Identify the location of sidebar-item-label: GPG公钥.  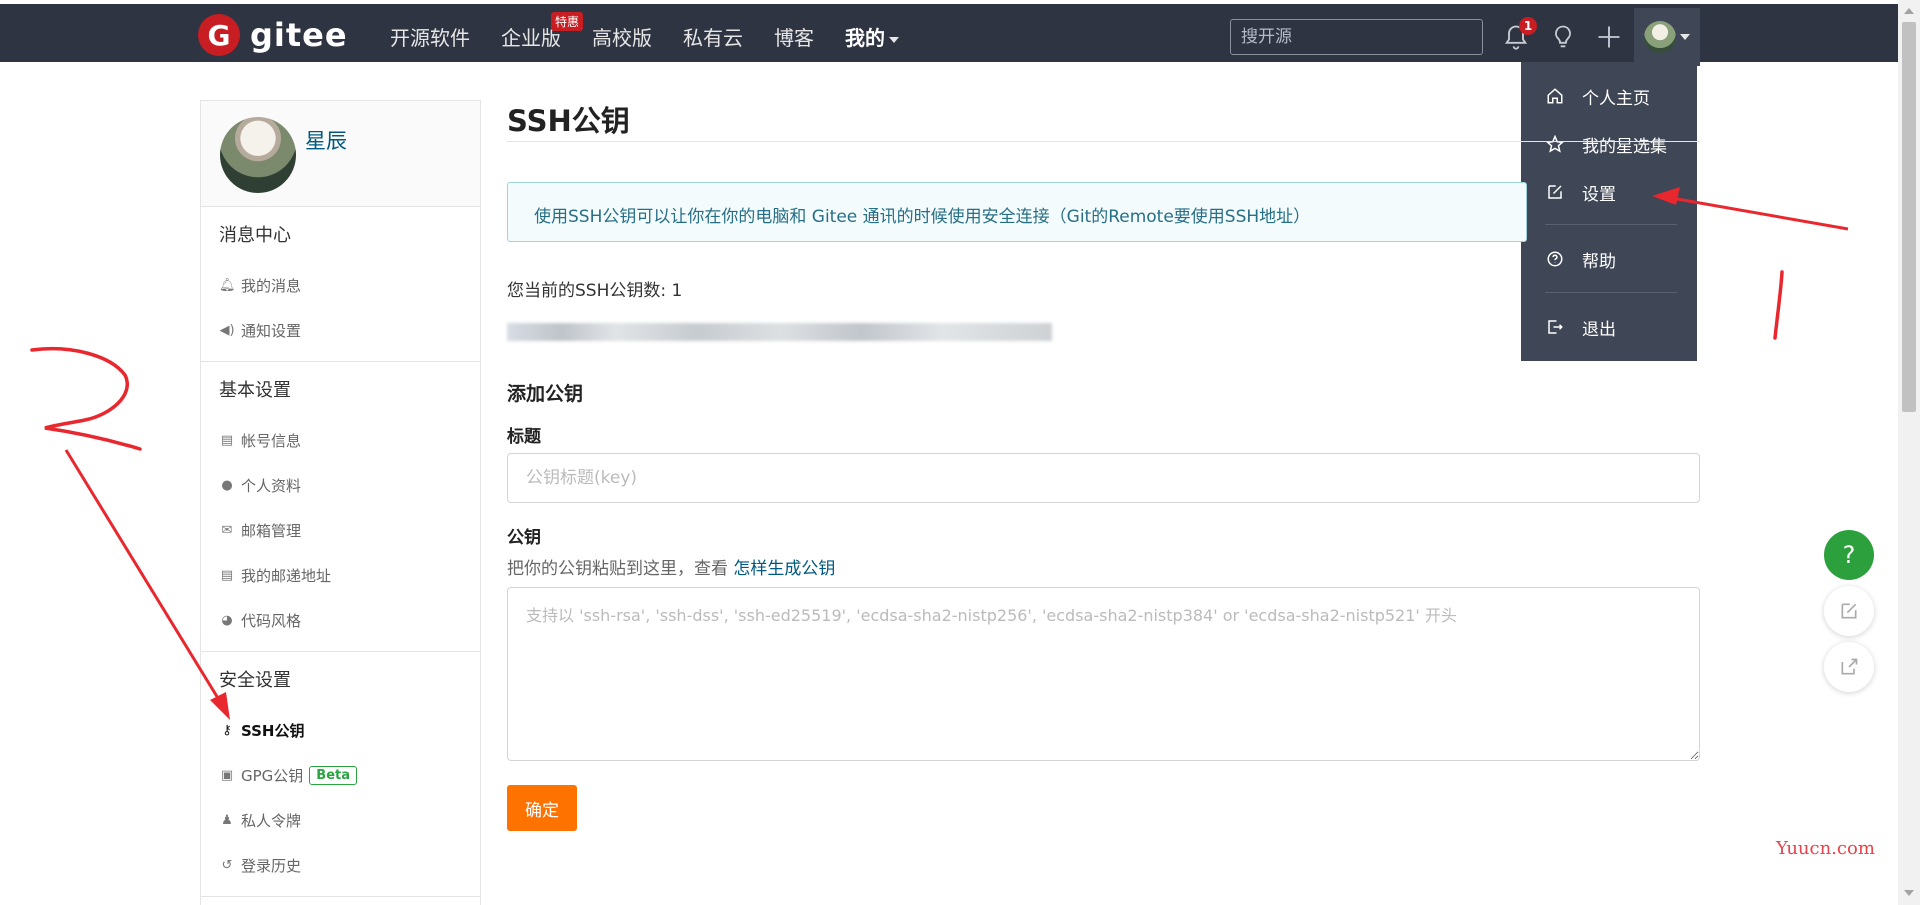
(272, 776).